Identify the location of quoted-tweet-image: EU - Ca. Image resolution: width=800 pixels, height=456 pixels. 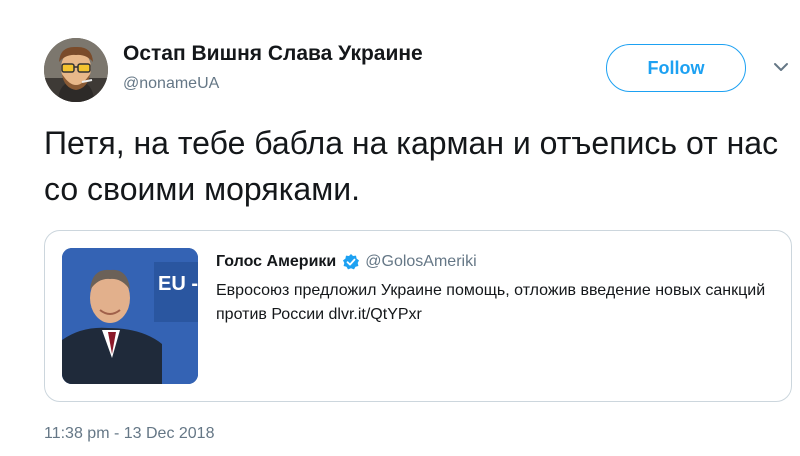
(130, 316).